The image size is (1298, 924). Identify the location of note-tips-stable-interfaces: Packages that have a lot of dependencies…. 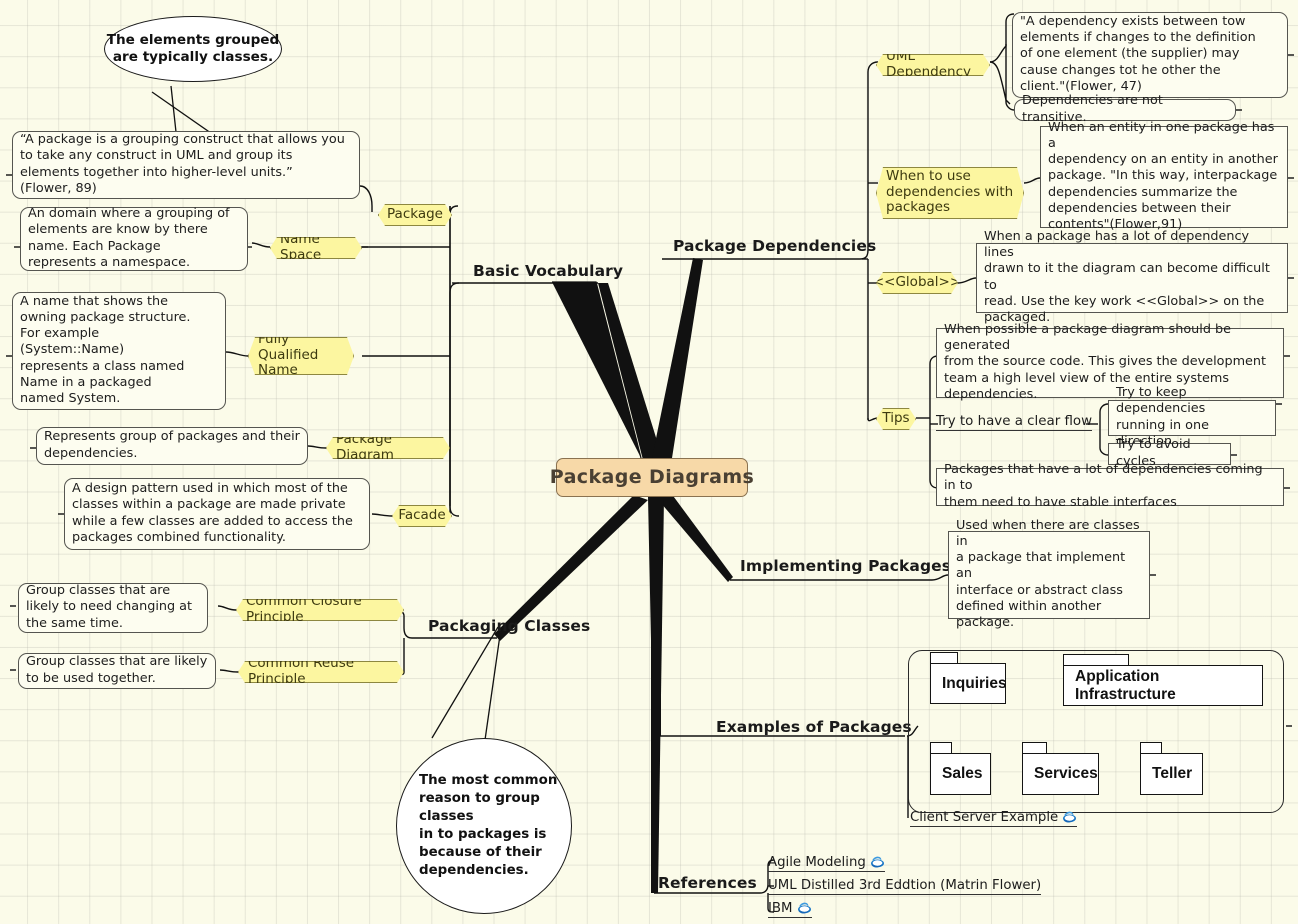
(1110, 486).